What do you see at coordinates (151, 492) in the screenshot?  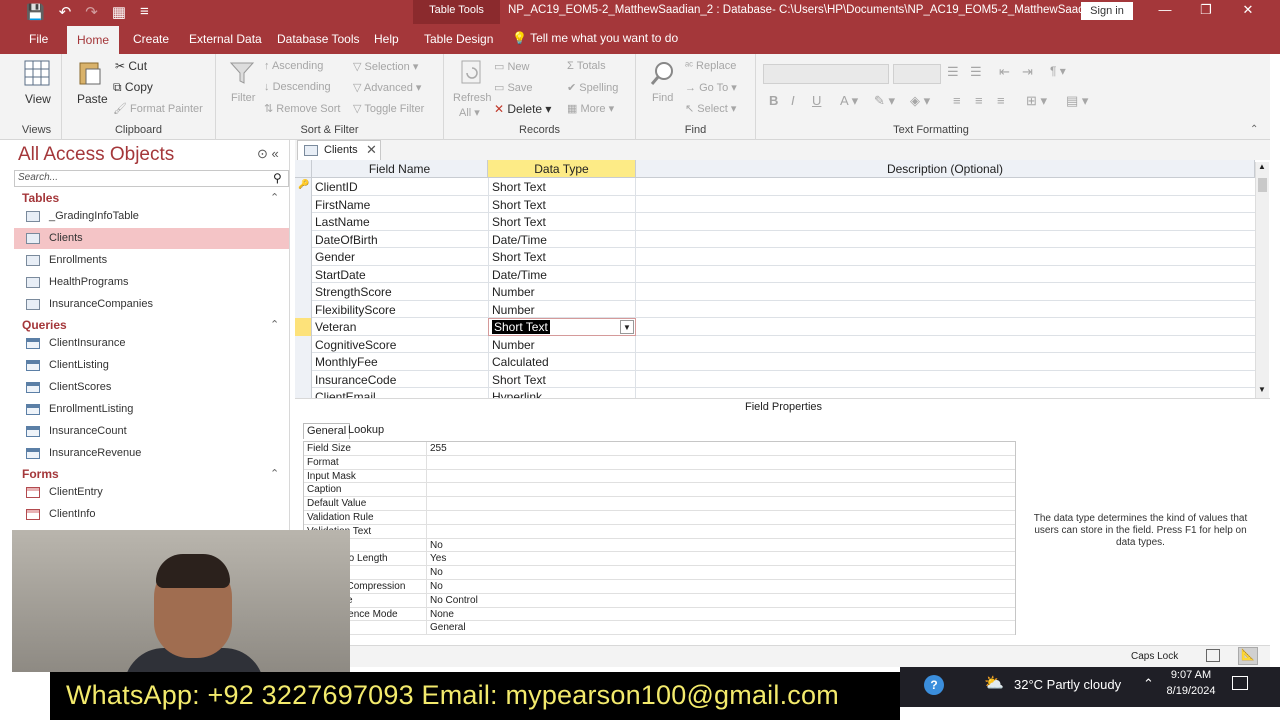 I see `nav-item-cliententry: ClientEntry` at bounding box center [151, 492].